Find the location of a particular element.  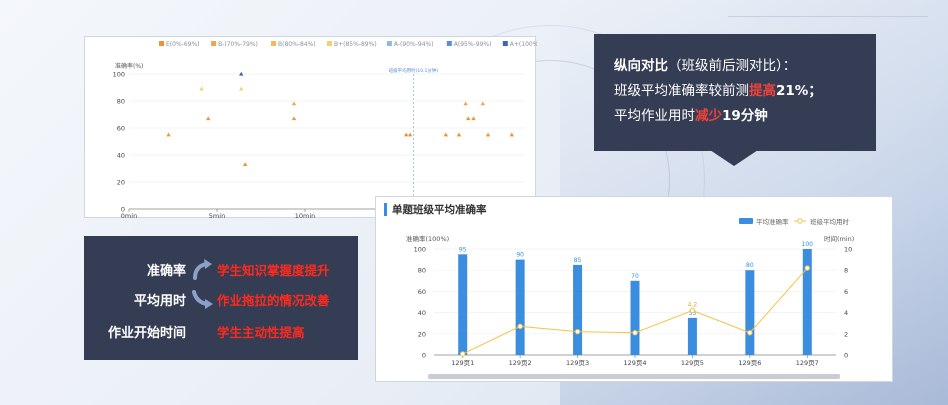

note-time-value: 19分钟 is located at coordinates (745, 116).